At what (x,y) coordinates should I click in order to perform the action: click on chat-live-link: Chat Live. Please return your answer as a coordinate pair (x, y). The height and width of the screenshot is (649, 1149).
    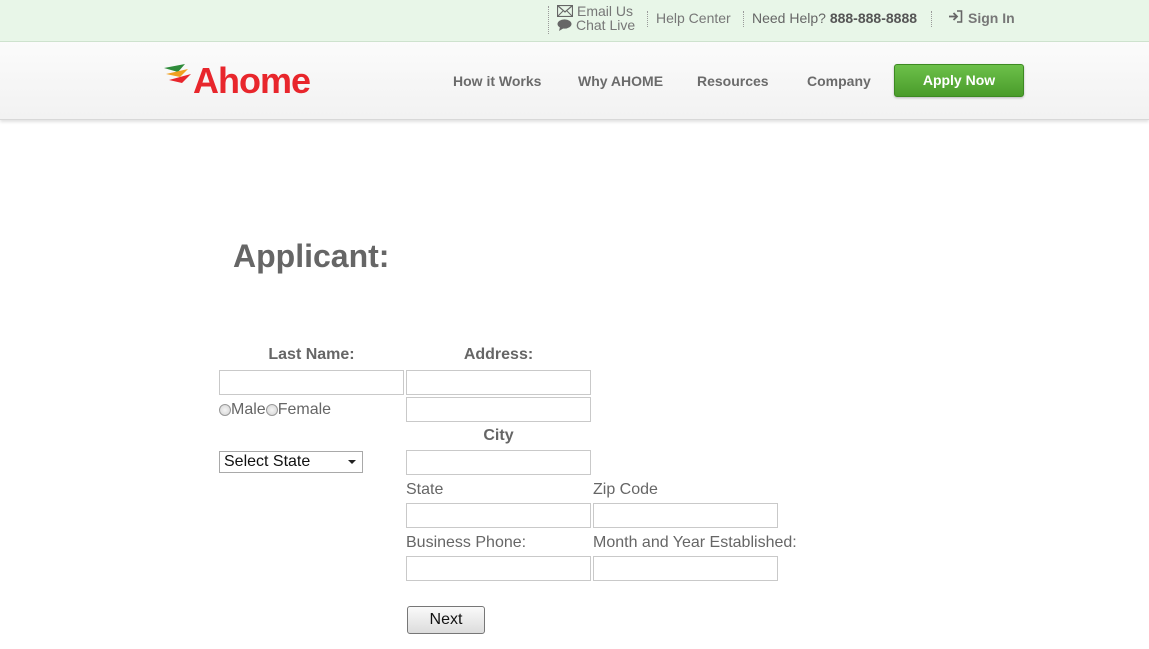
    Looking at the image, I should click on (596, 25).